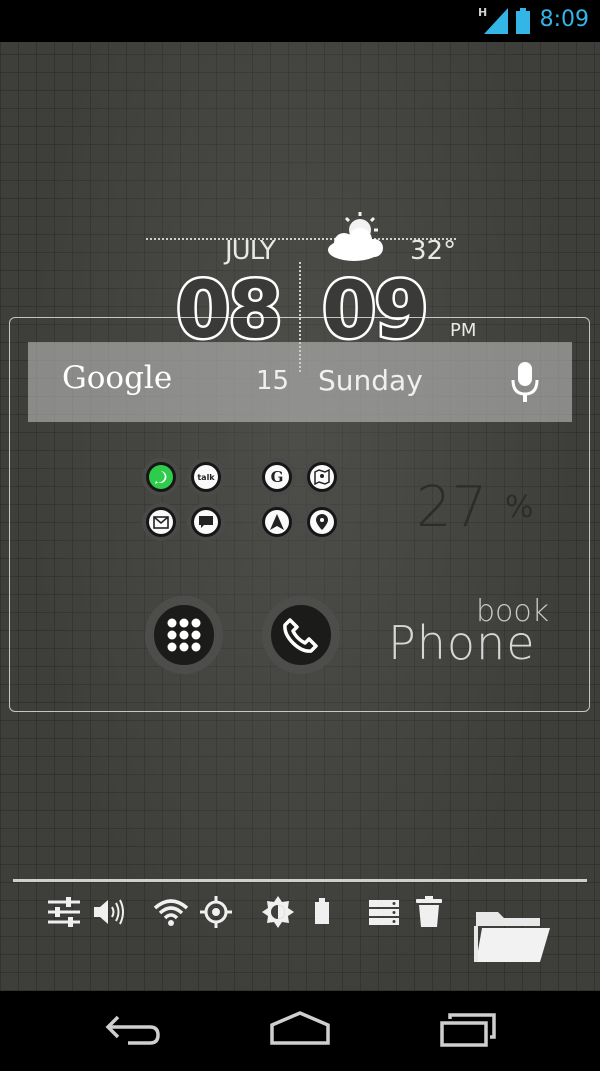 The image size is (600, 1071). What do you see at coordinates (525, 382) in the screenshot?
I see `microphone-icon` at bounding box center [525, 382].